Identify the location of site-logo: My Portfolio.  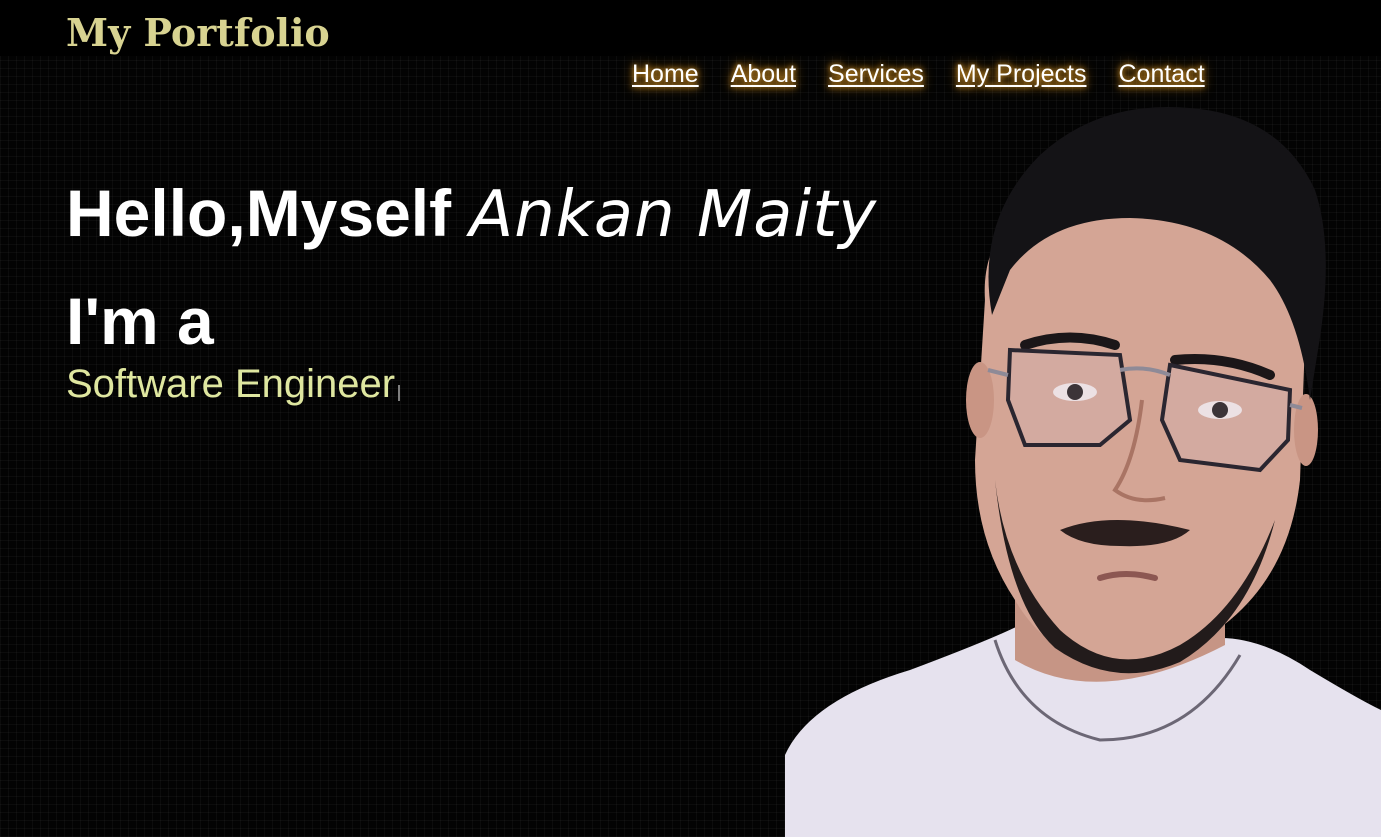
(198, 32).